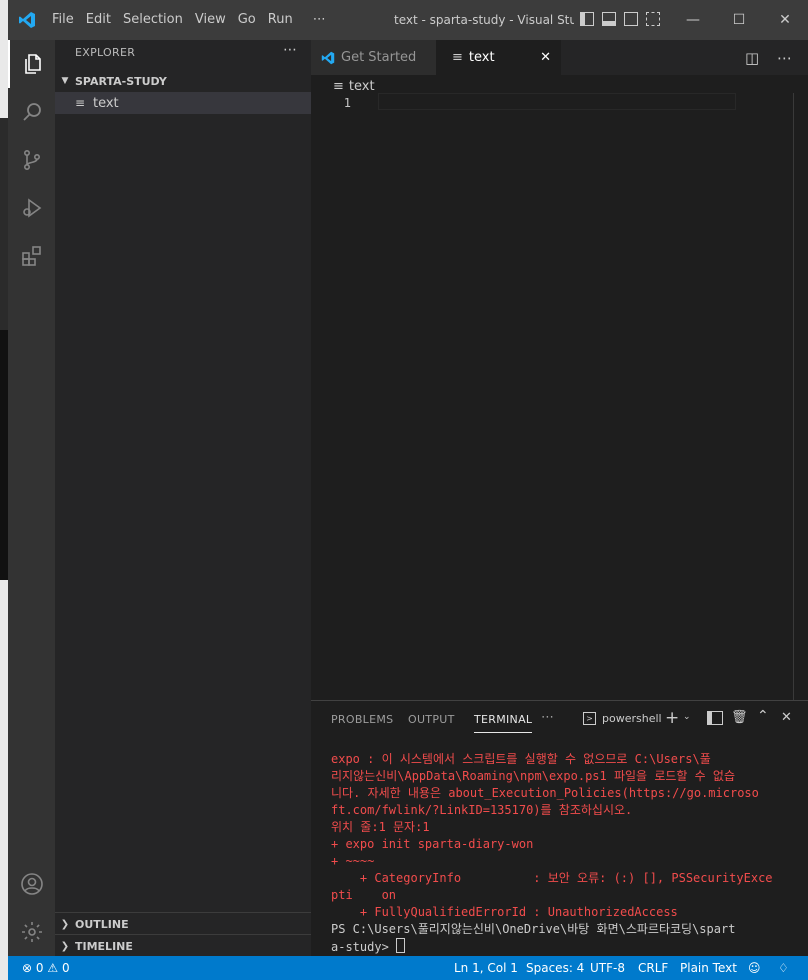  What do you see at coordinates (153, 20) in the screenshot?
I see `menu-selection: Selection` at bounding box center [153, 20].